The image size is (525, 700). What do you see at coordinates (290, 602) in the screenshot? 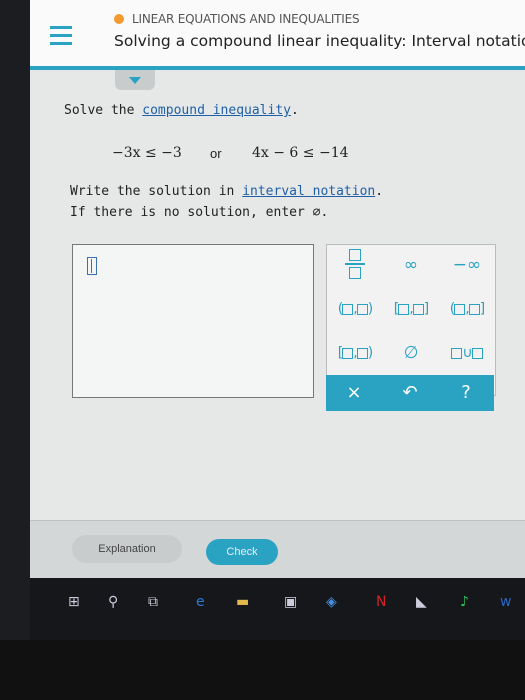
I see `store-icon: ▣` at bounding box center [290, 602].